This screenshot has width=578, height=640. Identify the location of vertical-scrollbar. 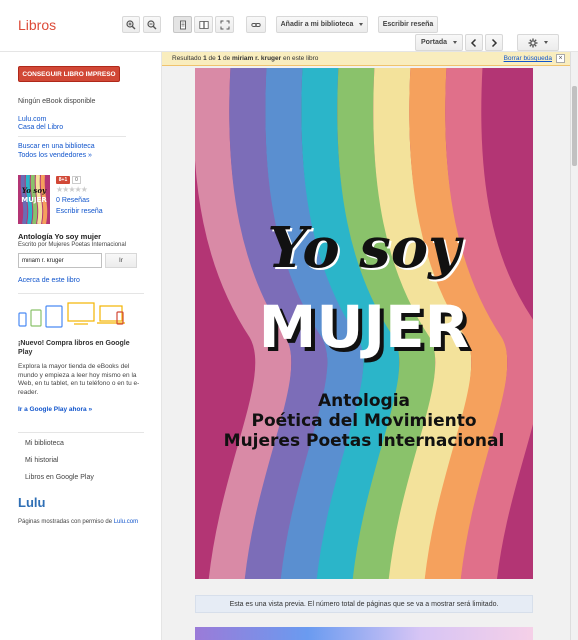
(574, 346).